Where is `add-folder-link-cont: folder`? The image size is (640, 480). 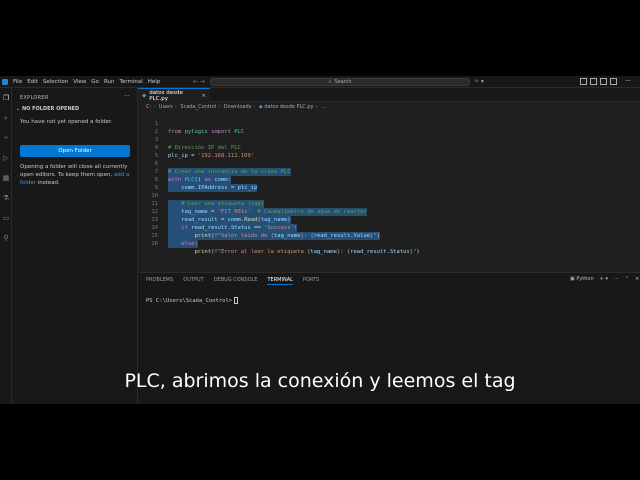 add-folder-link-cont: folder is located at coordinates (28, 183).